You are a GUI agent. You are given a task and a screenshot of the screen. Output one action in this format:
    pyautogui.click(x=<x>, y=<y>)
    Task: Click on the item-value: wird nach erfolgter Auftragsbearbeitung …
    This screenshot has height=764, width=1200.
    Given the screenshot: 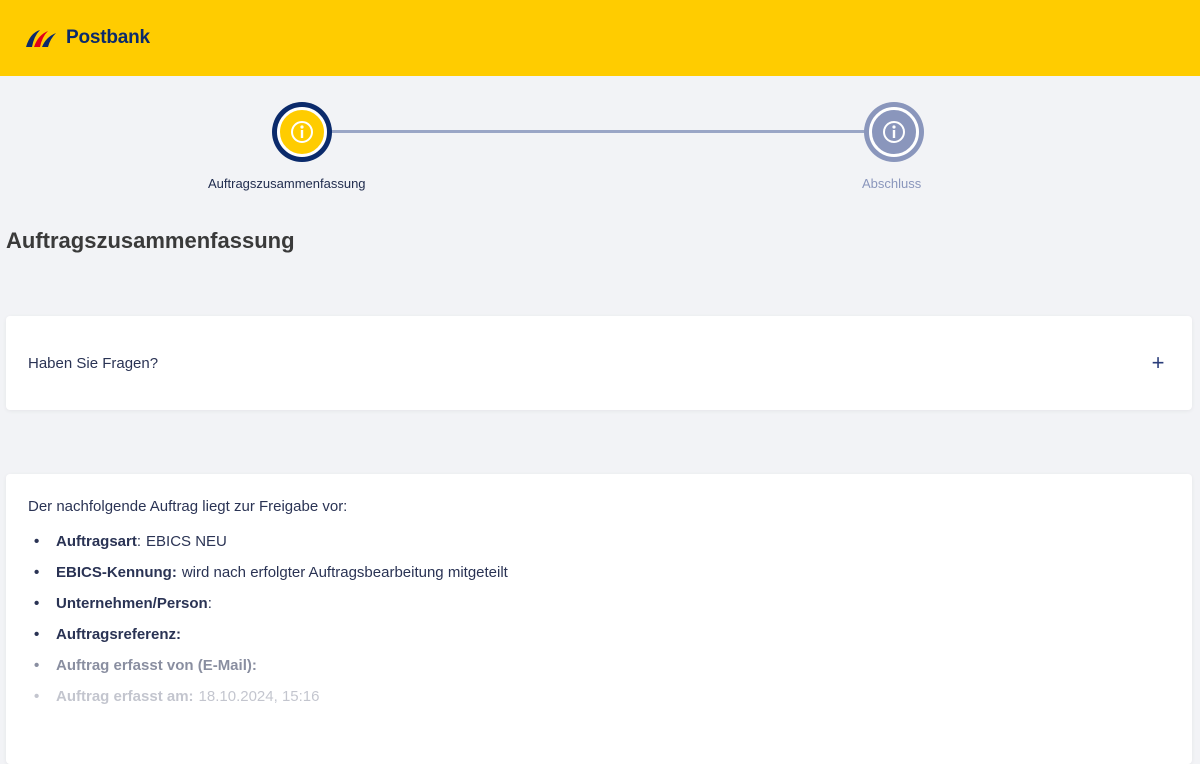 What is the action you would take?
    pyautogui.click(x=344, y=572)
    